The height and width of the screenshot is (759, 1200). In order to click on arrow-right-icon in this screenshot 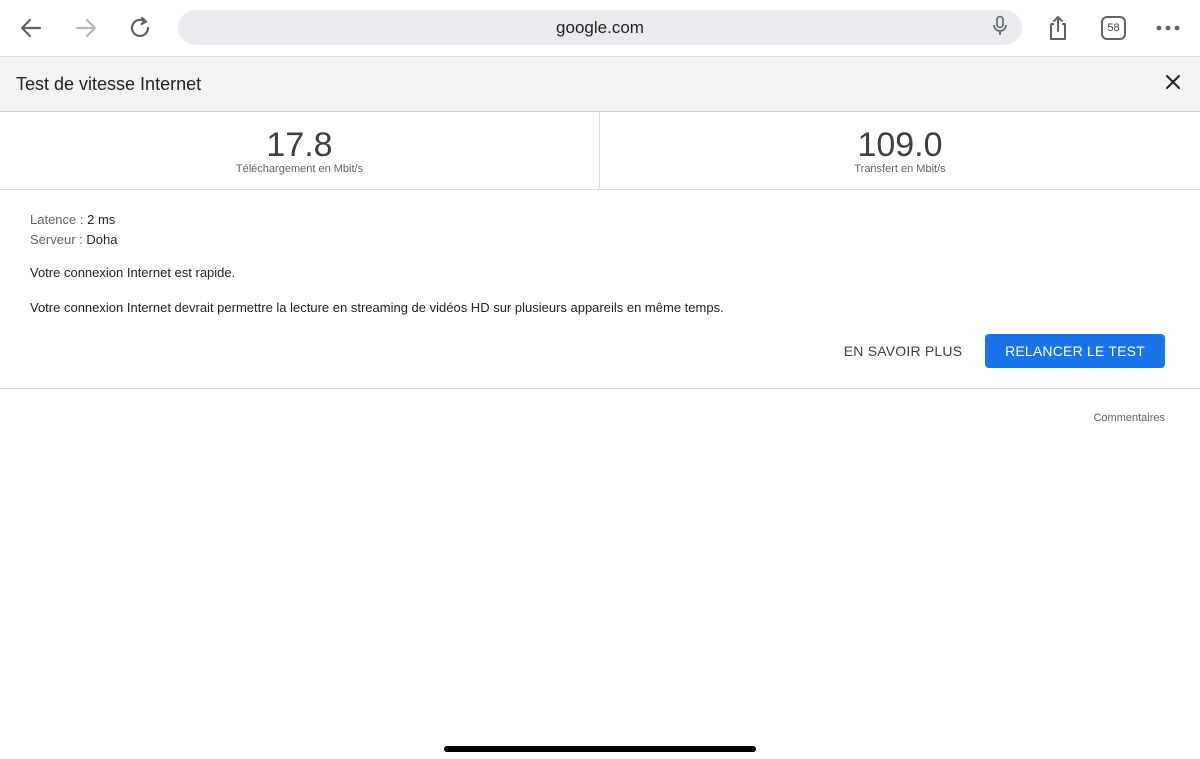, I will do `click(86, 28)`.